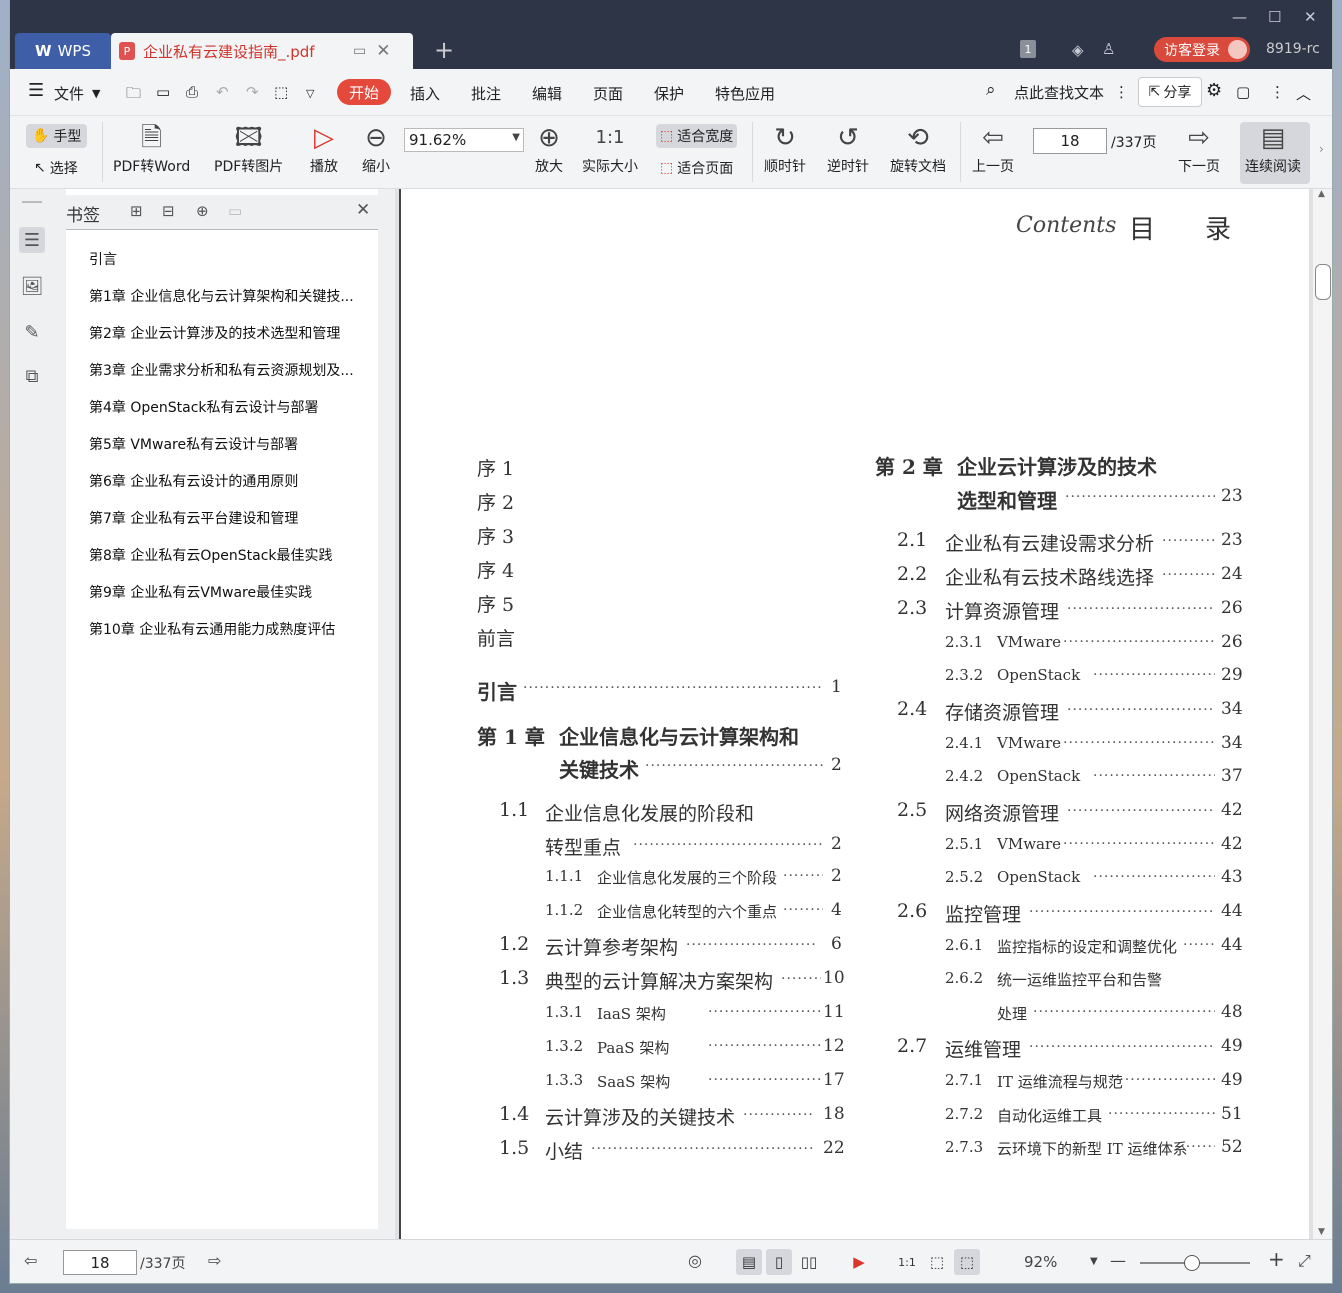  I want to click on ribbon-scroll-right-icon: ›, so click(1321, 149).